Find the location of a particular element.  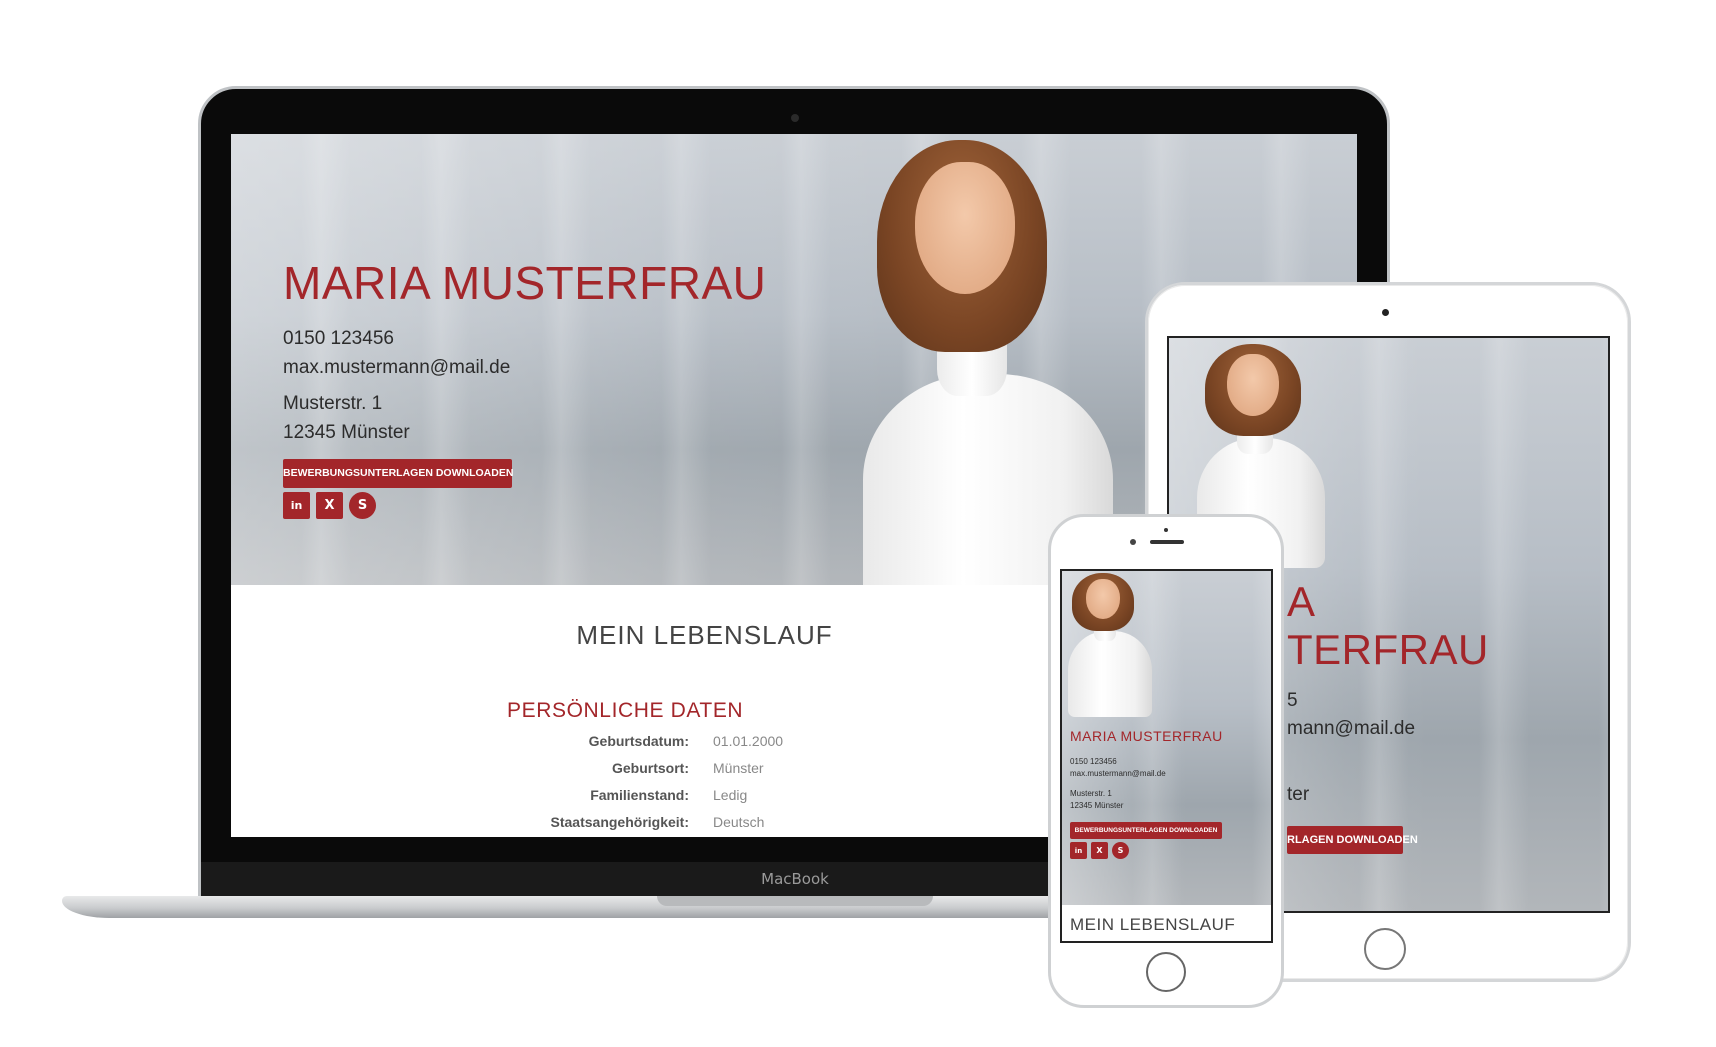

pd-label: Staatsangehörigkeit: is located at coordinates (619, 822).